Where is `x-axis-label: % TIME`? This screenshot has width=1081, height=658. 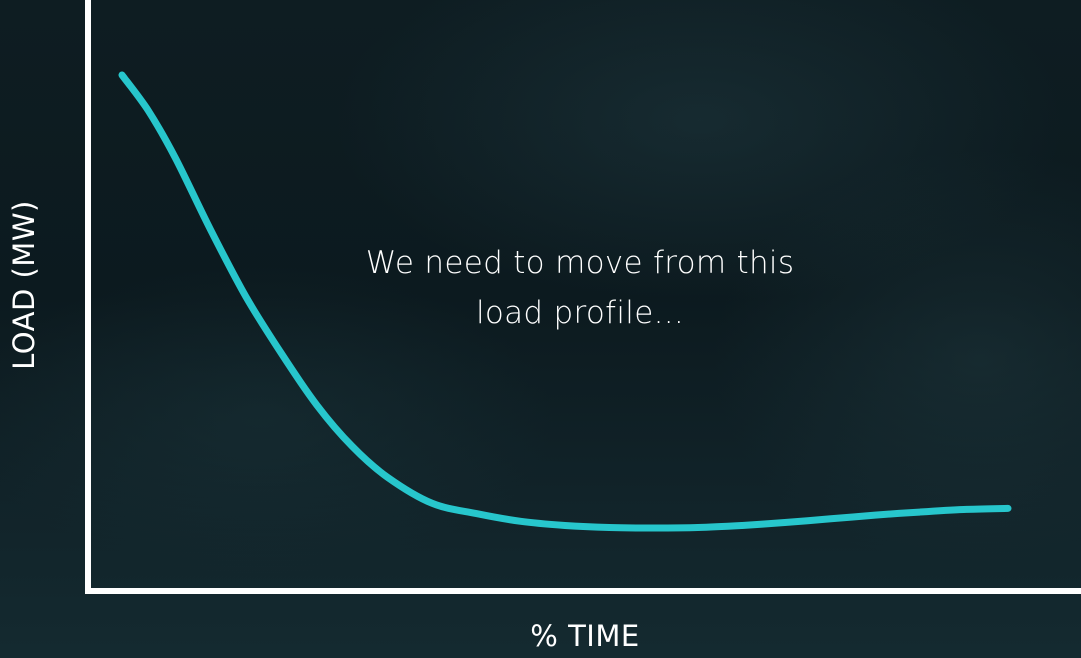
x-axis-label: % TIME is located at coordinates (585, 636).